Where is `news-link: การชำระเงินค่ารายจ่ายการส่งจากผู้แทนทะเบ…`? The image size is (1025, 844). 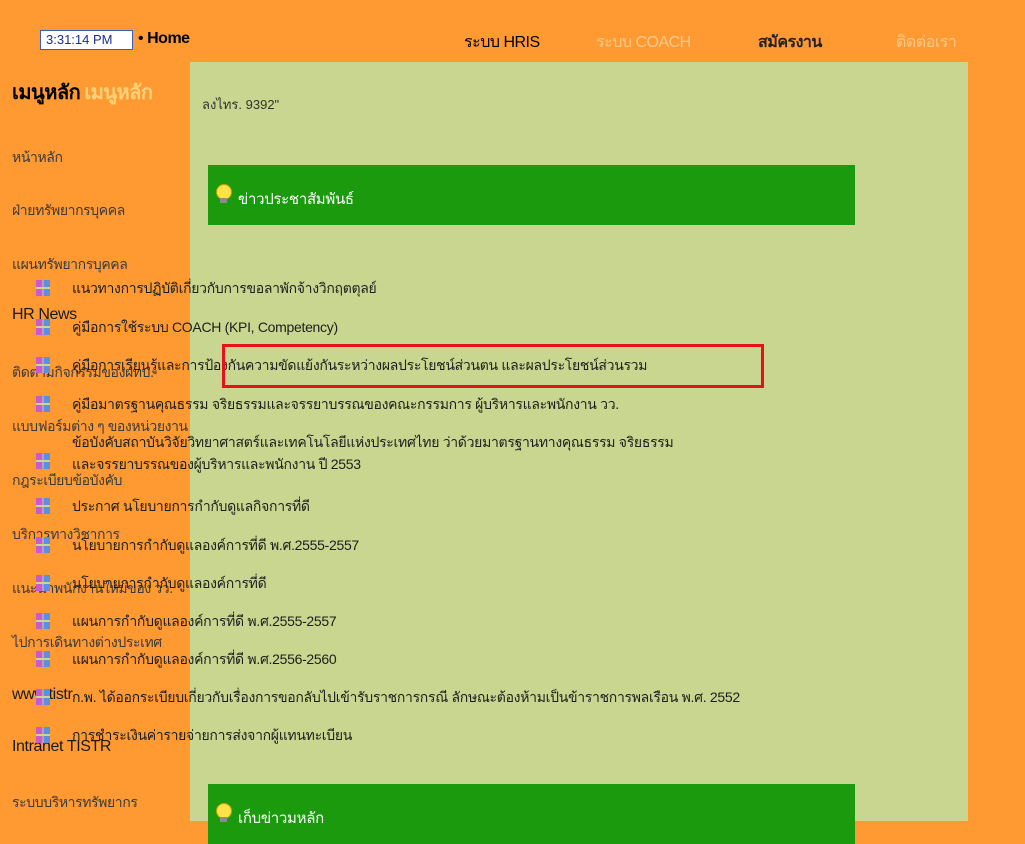 news-link: การชำระเงินค่ารายจ่ายการส่งจากผู้แทนทะเบ… is located at coordinates (212, 735).